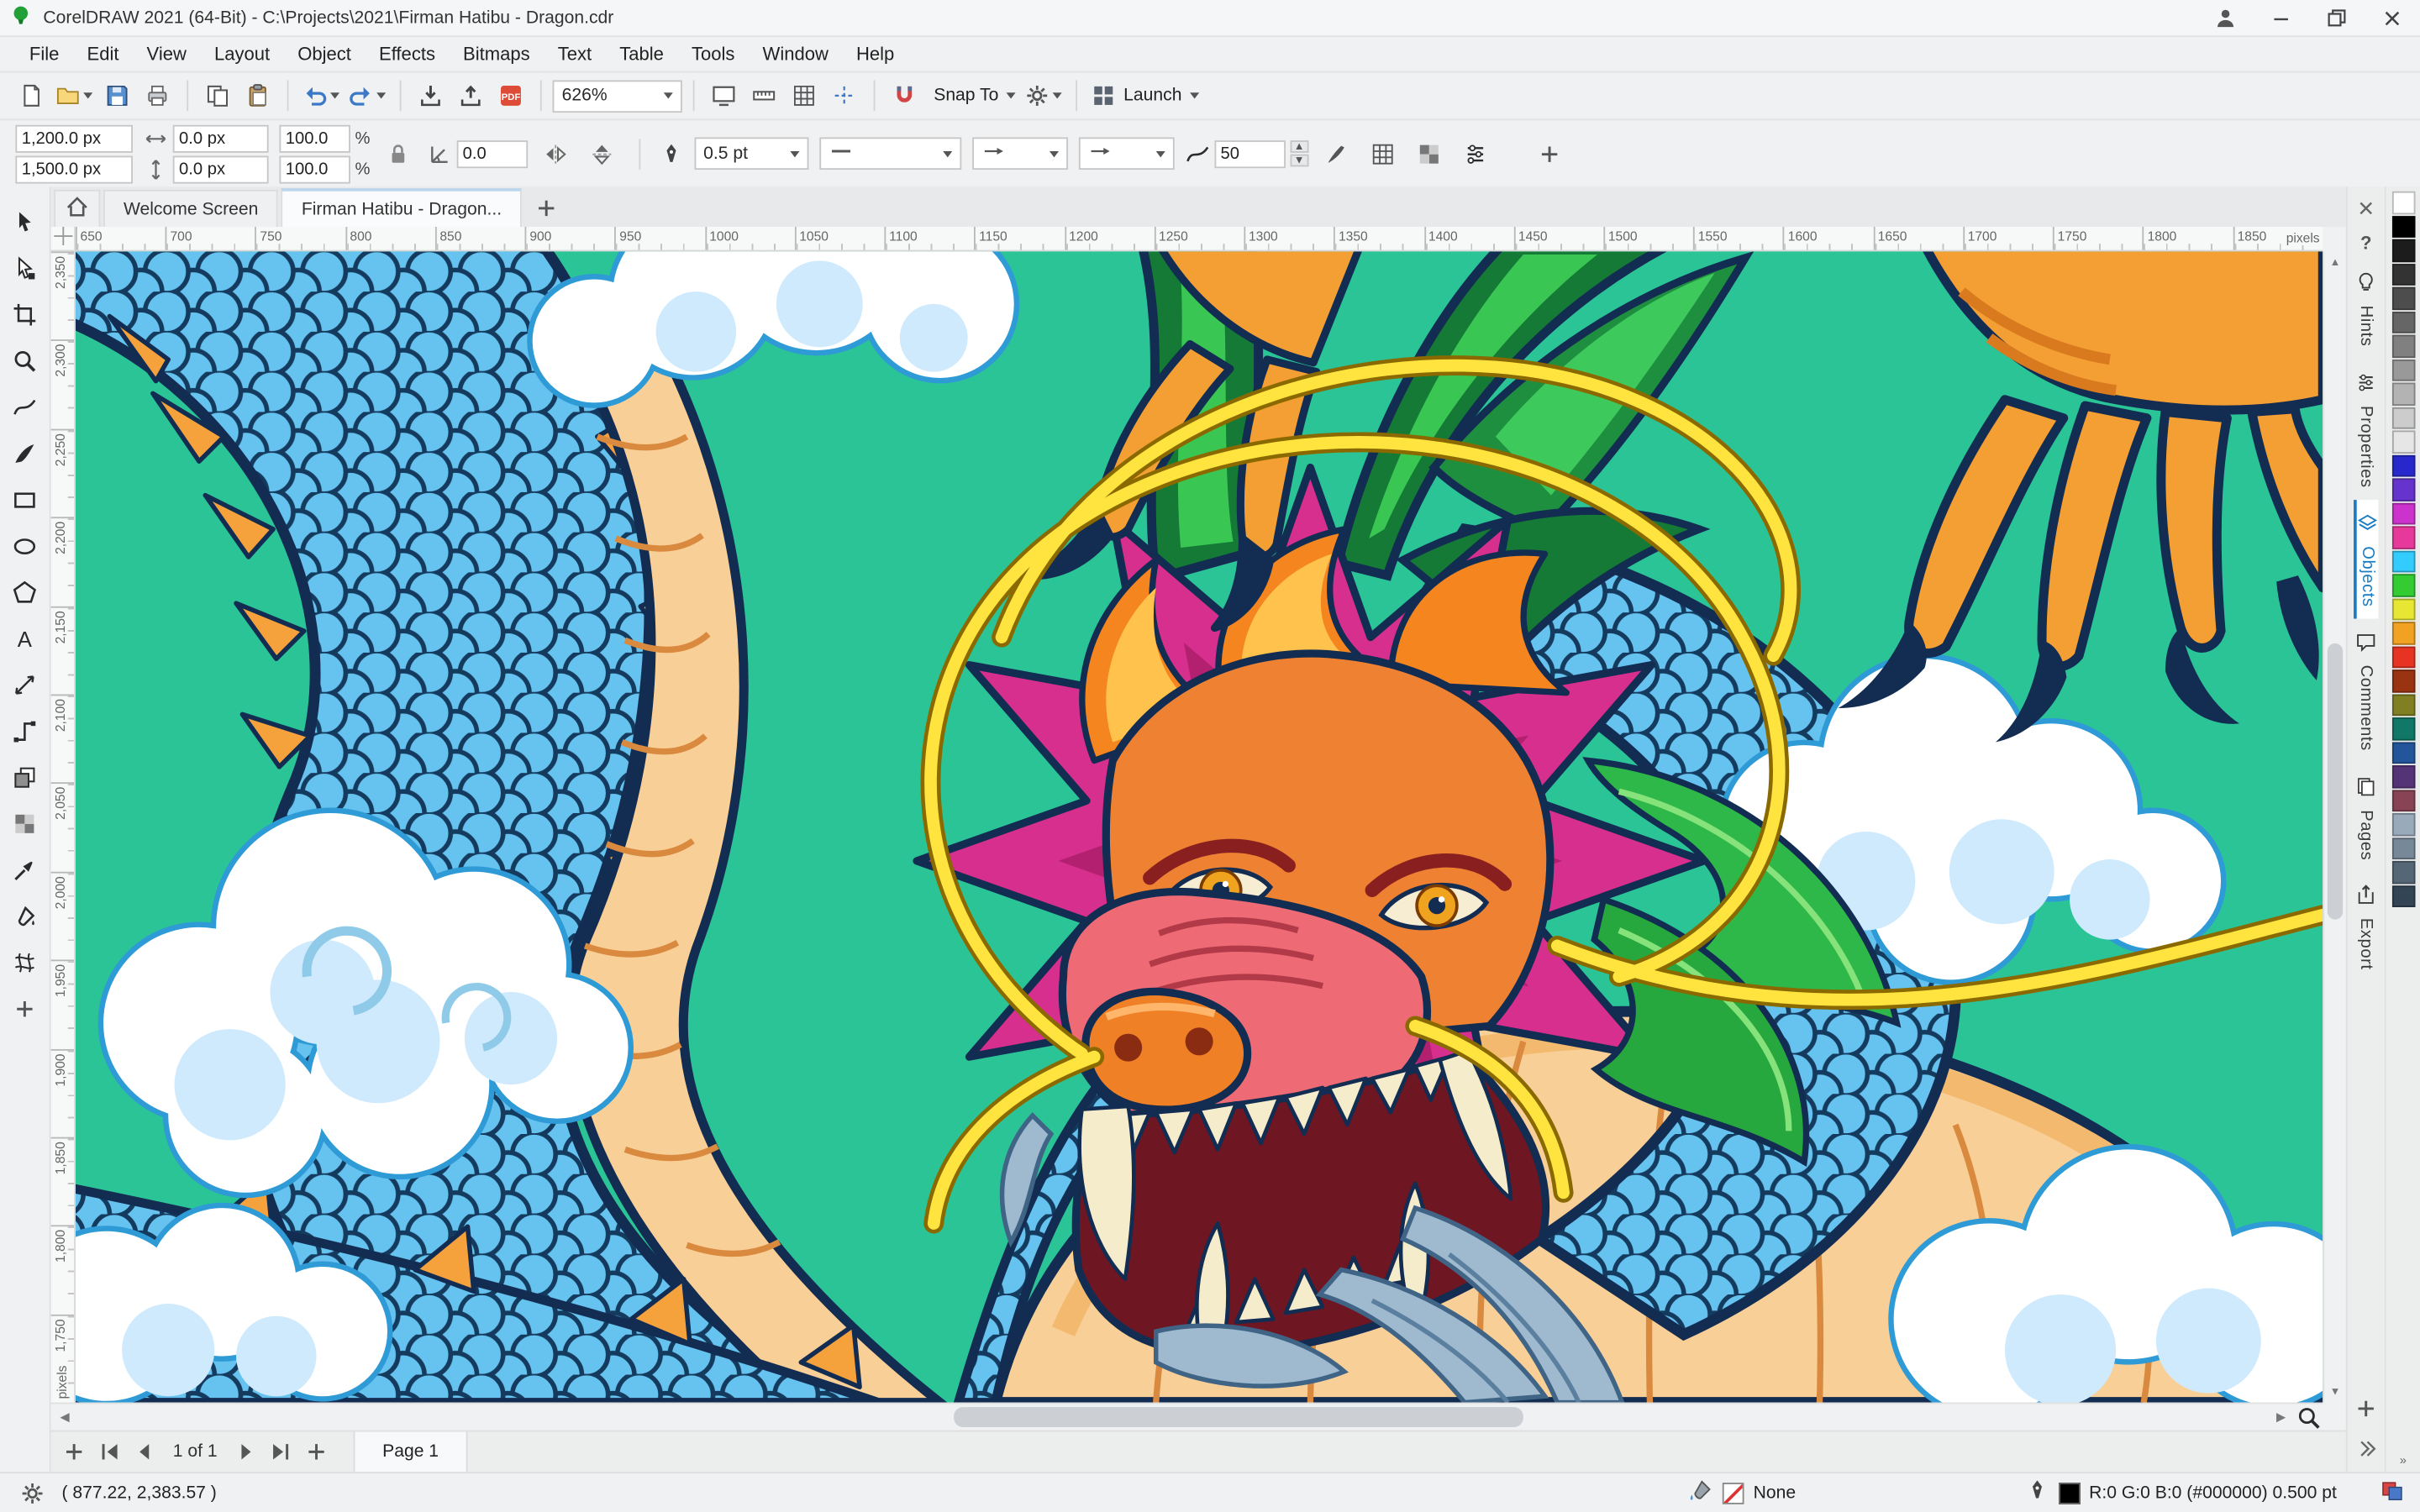  What do you see at coordinates (2337, 17) in the screenshot?
I see `restore-button` at bounding box center [2337, 17].